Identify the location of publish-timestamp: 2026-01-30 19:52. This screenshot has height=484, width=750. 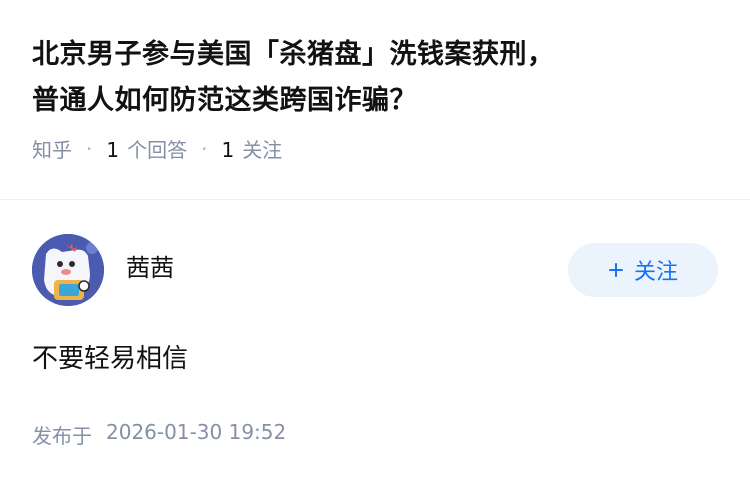
(196, 432).